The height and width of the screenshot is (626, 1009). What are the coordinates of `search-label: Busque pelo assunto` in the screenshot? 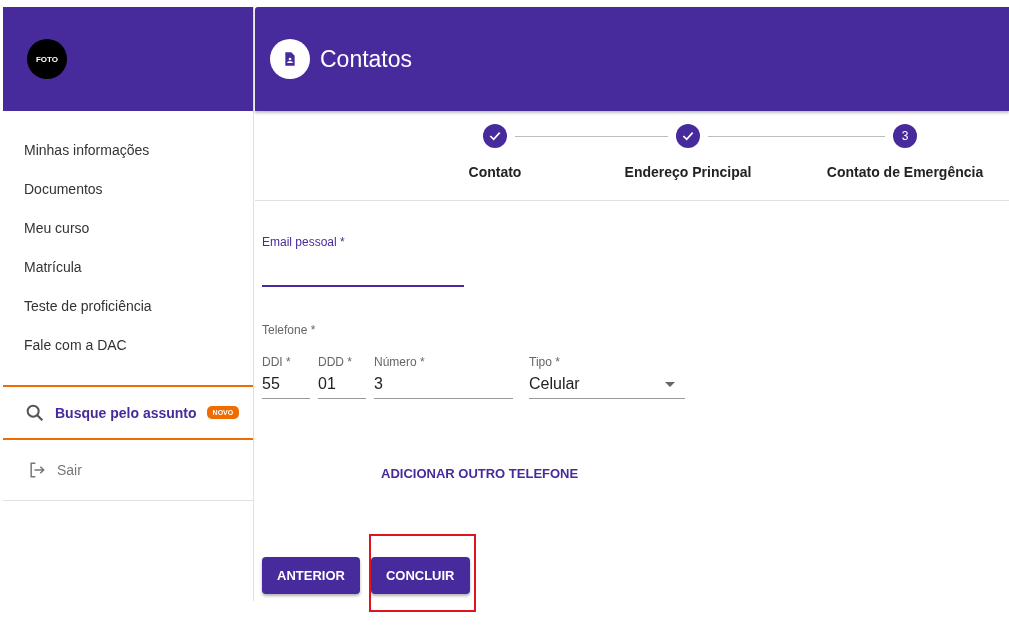 It's located at (126, 412).